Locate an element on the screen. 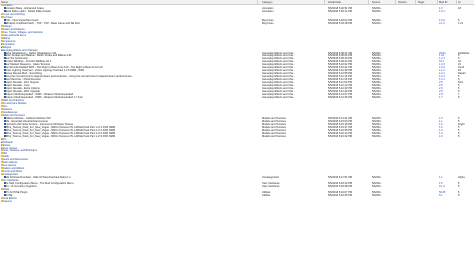 Image resolution: width=474 pixels, height=264 pixels. separator-row: ▸Weapons is located at coordinates (237, 201).